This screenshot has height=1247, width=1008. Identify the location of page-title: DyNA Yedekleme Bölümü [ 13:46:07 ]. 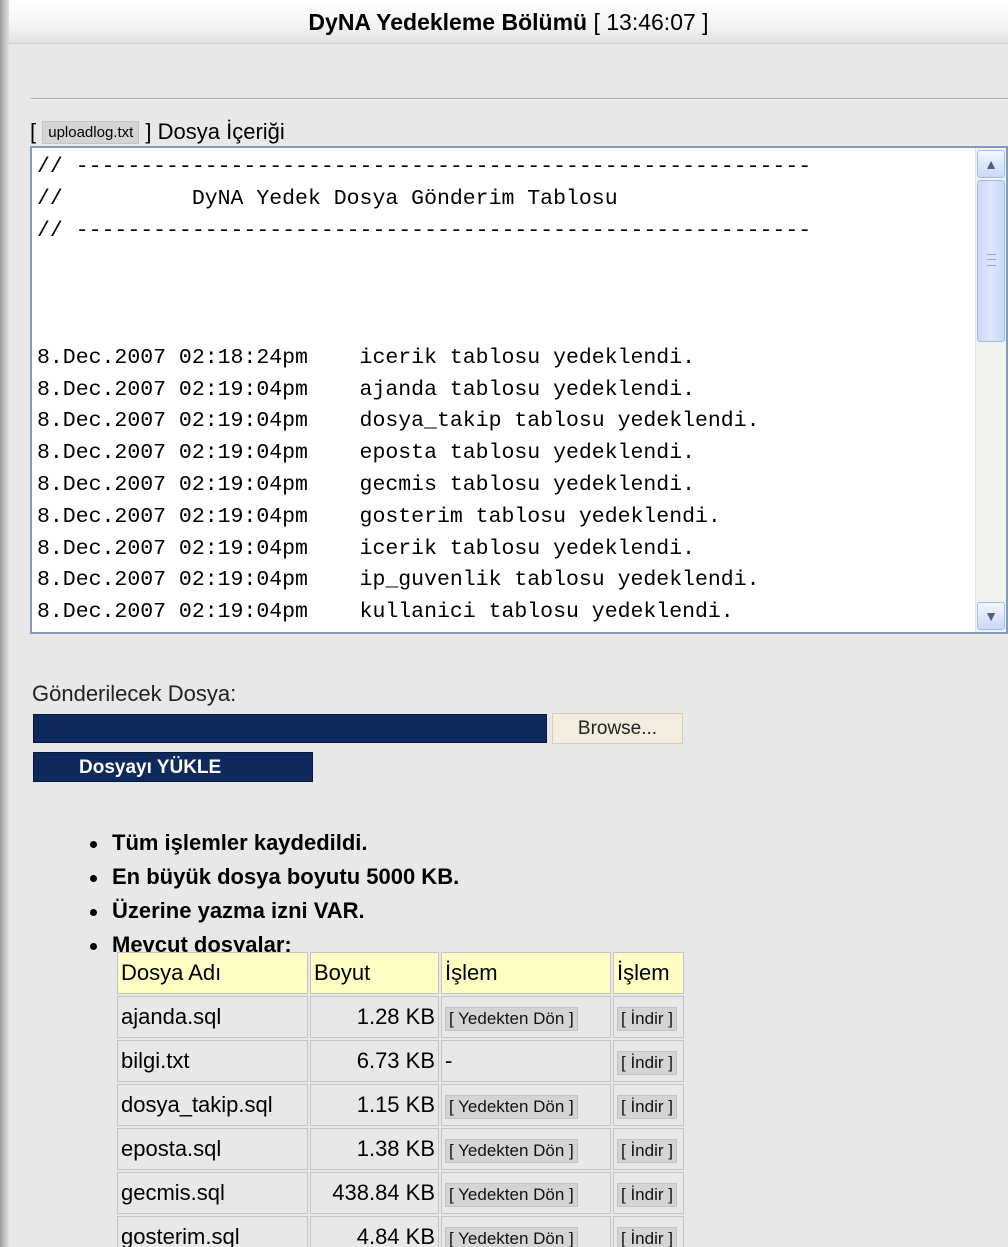
(508, 22).